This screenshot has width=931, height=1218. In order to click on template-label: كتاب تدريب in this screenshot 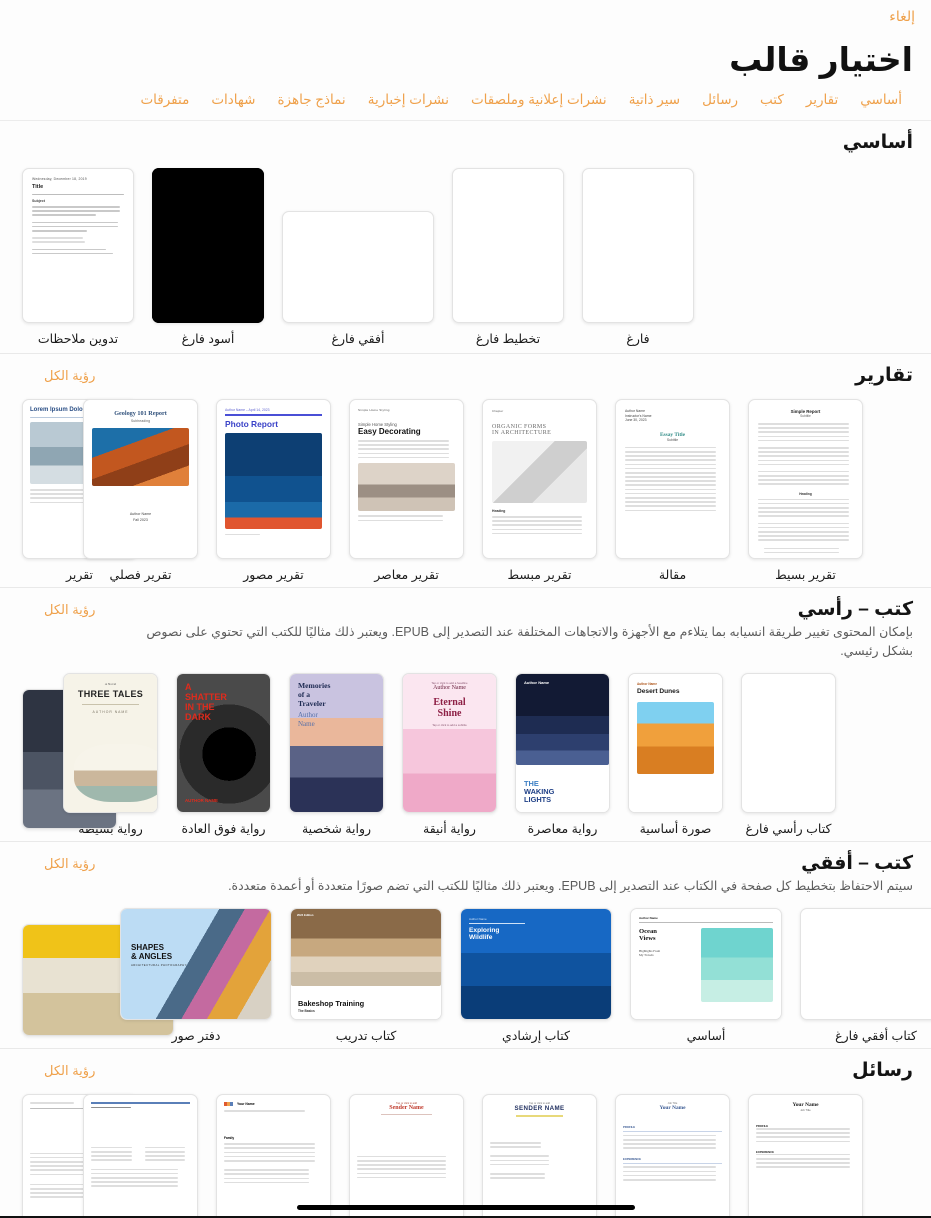, I will do `click(366, 1036)`.